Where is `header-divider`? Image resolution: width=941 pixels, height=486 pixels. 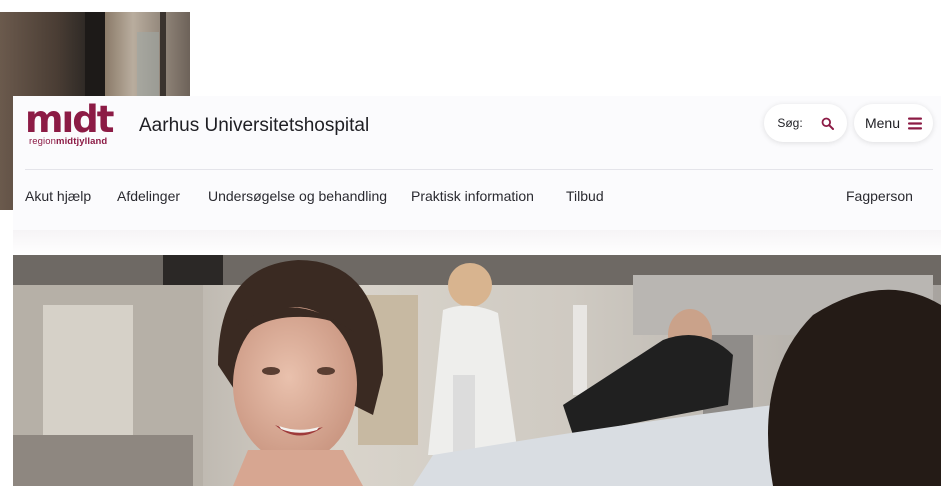
header-divider is located at coordinates (479, 169).